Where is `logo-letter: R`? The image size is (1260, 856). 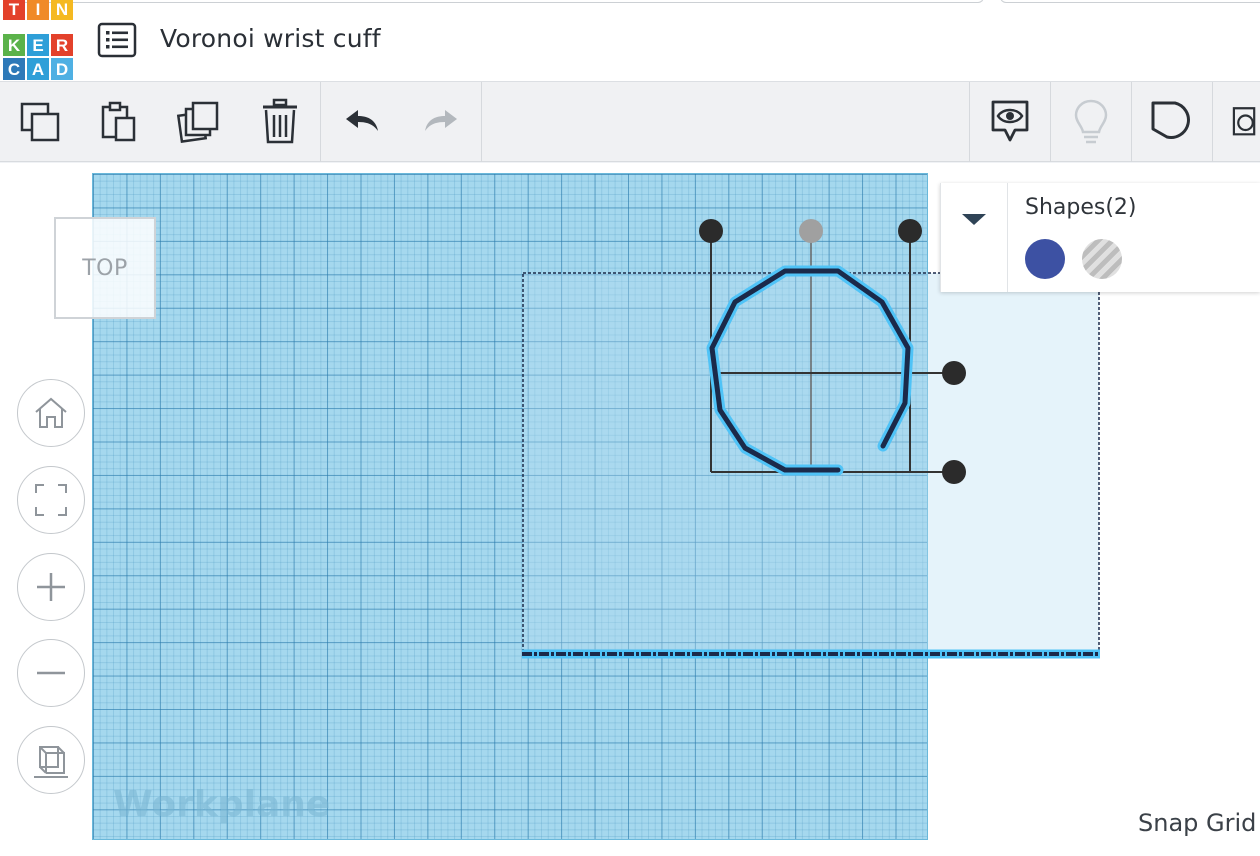 logo-letter: R is located at coordinates (62, 45).